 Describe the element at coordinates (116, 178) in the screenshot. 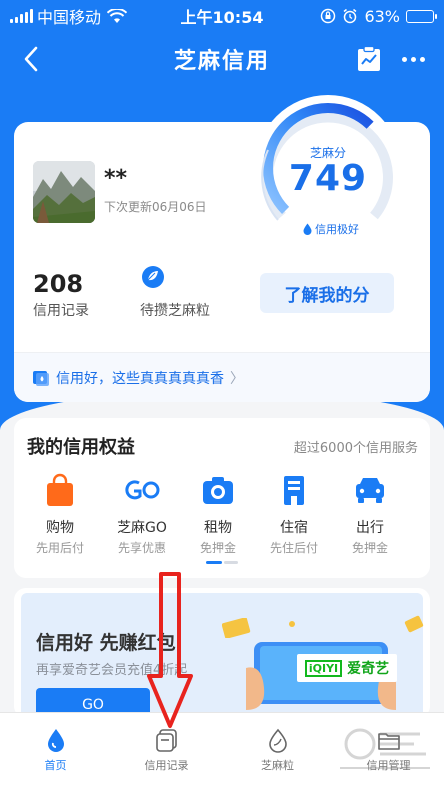

I see `user-name: **` at that location.